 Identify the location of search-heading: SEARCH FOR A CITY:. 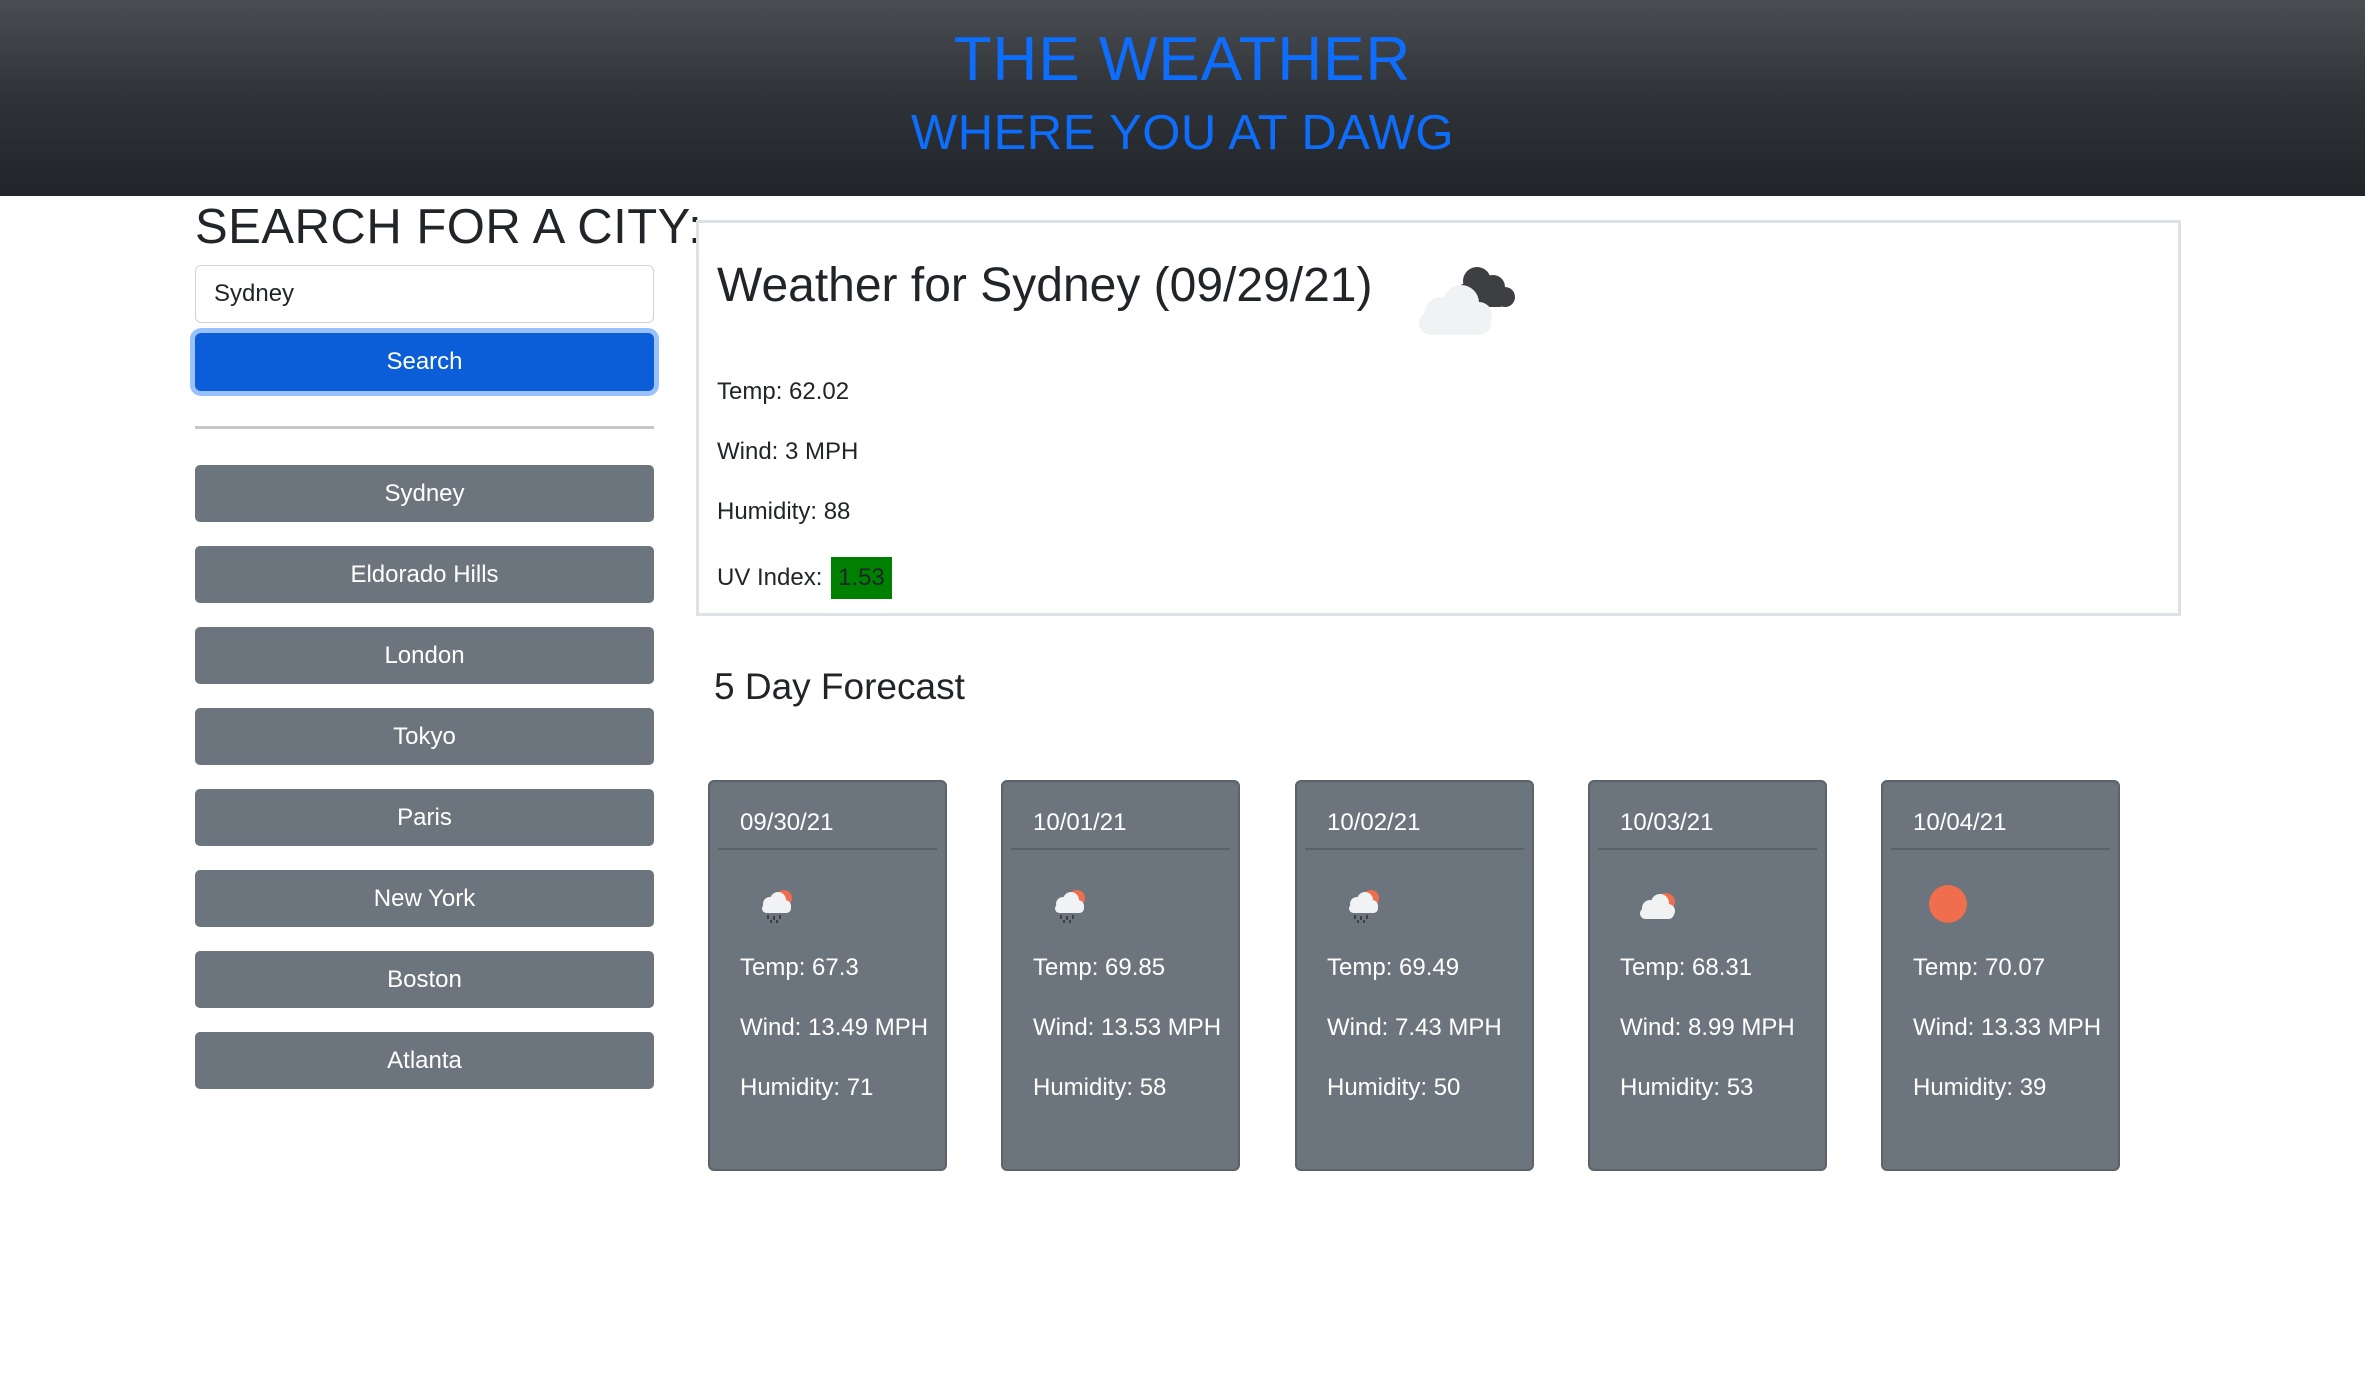
(449, 227).